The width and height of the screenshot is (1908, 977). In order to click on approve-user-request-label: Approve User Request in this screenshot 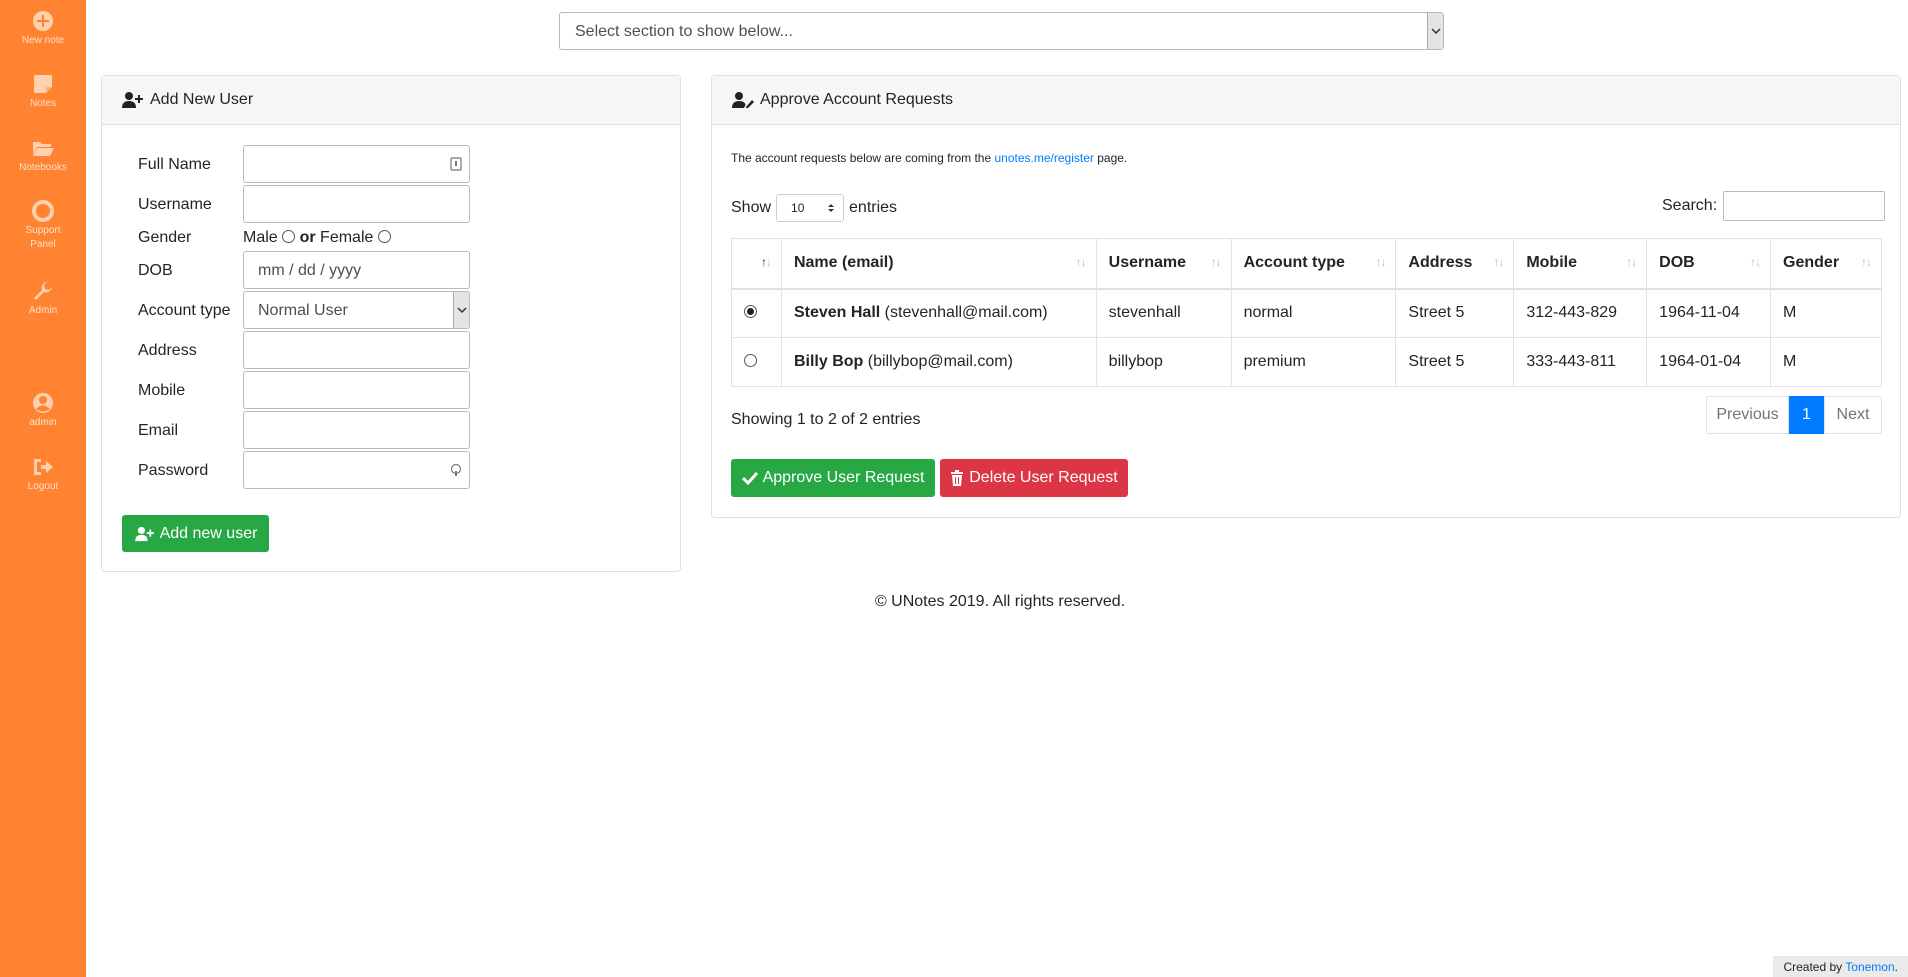, I will do `click(843, 477)`.